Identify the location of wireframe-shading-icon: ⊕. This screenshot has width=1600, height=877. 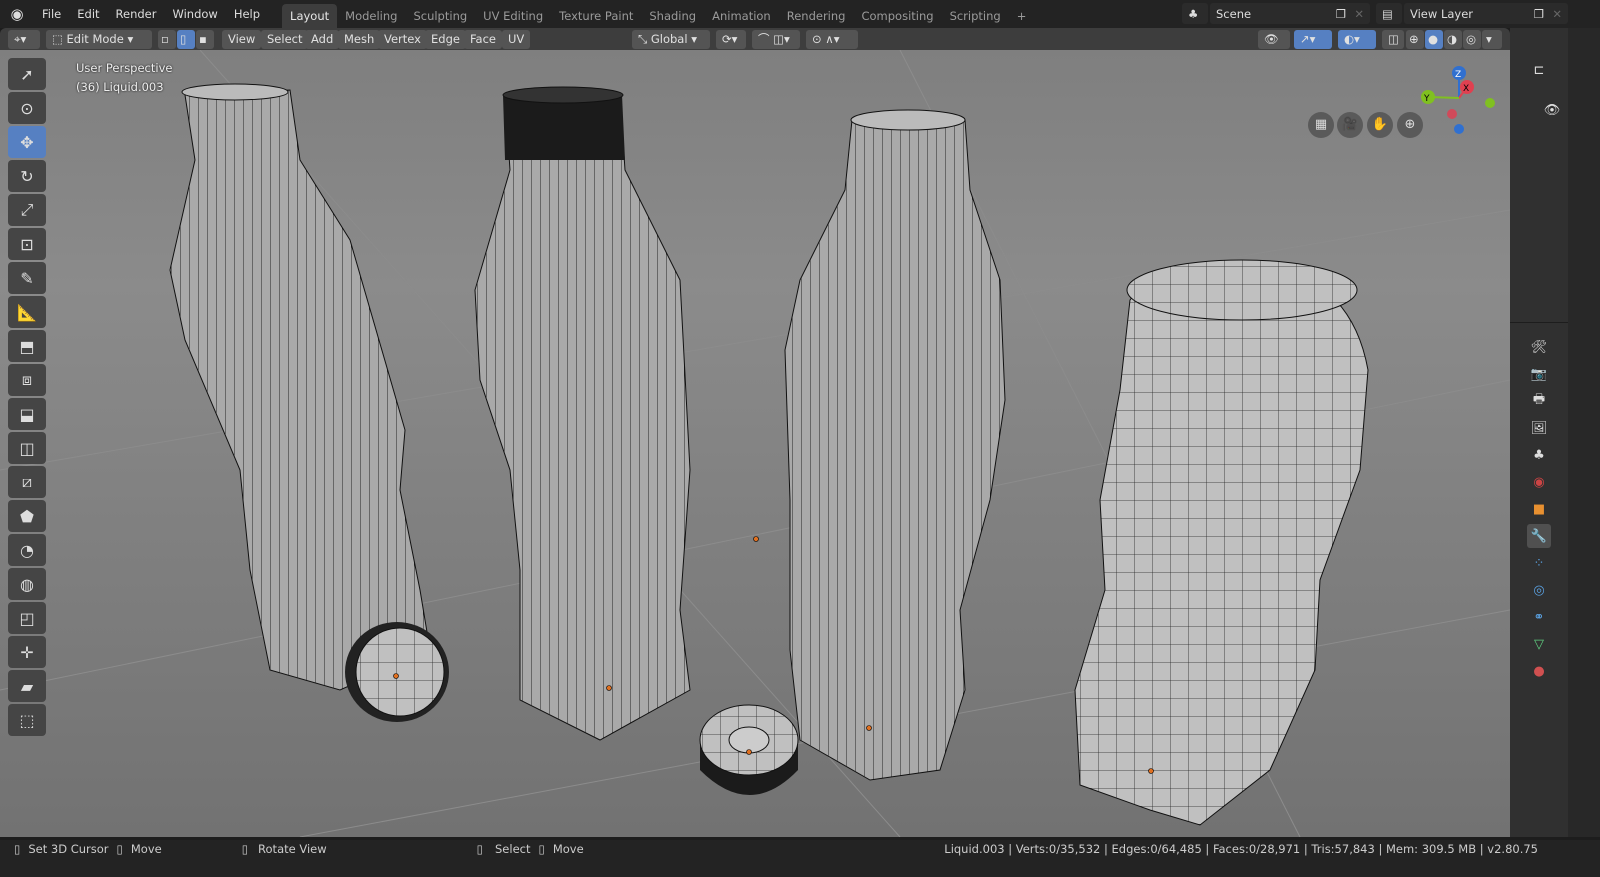
(1415, 39).